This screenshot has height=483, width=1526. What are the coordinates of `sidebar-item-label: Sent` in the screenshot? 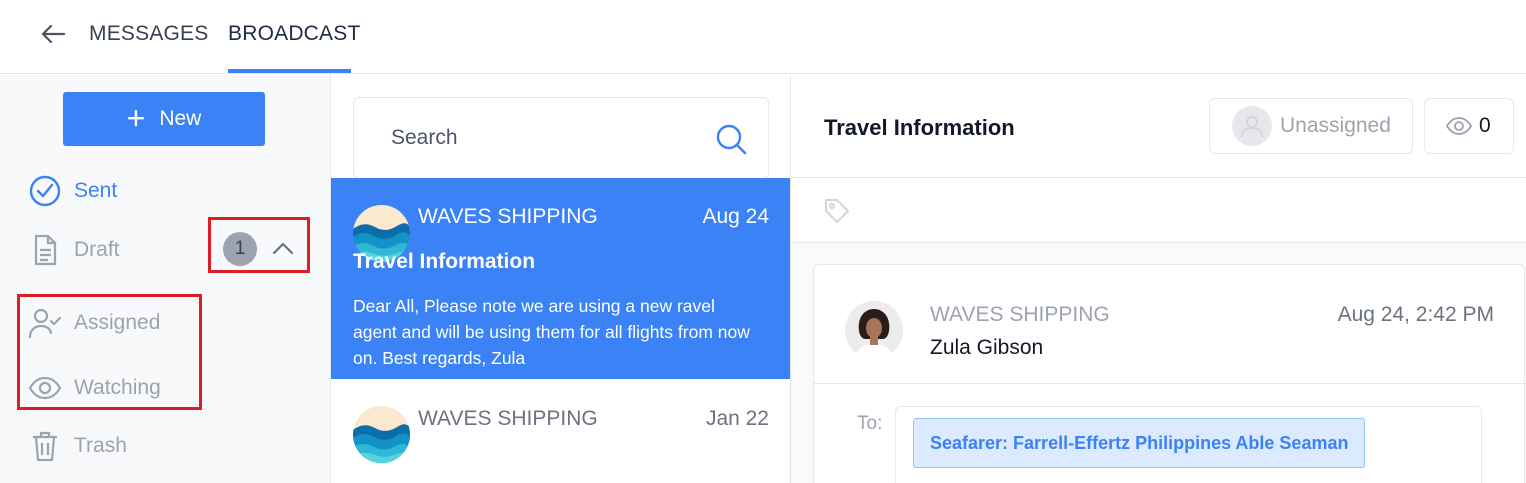 It's located at (96, 190).